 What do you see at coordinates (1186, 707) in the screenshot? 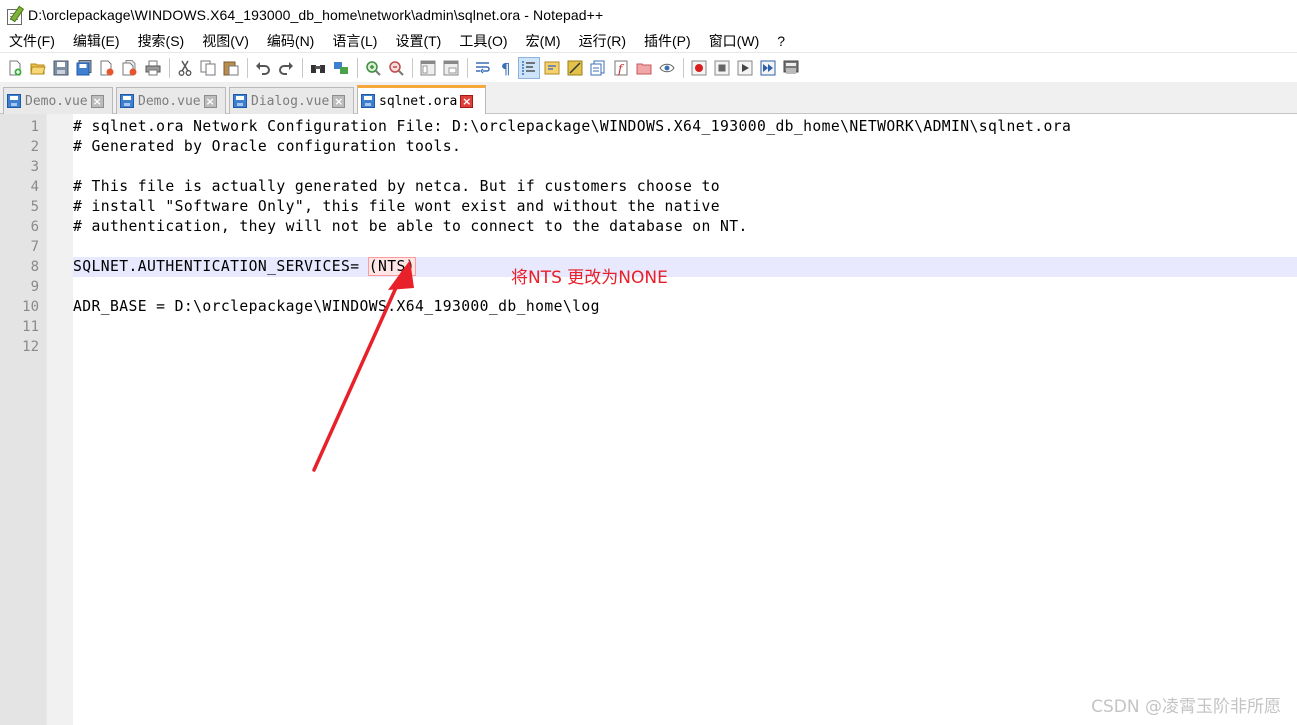
I see `csdn-watermark: CSDN @凌霄玉阶非所愿` at bounding box center [1186, 707].